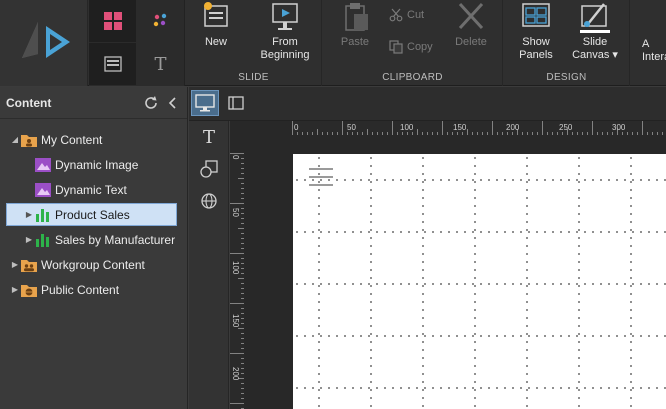 The width and height of the screenshot is (666, 409). I want to click on folder-user-icon, so click(29, 140).